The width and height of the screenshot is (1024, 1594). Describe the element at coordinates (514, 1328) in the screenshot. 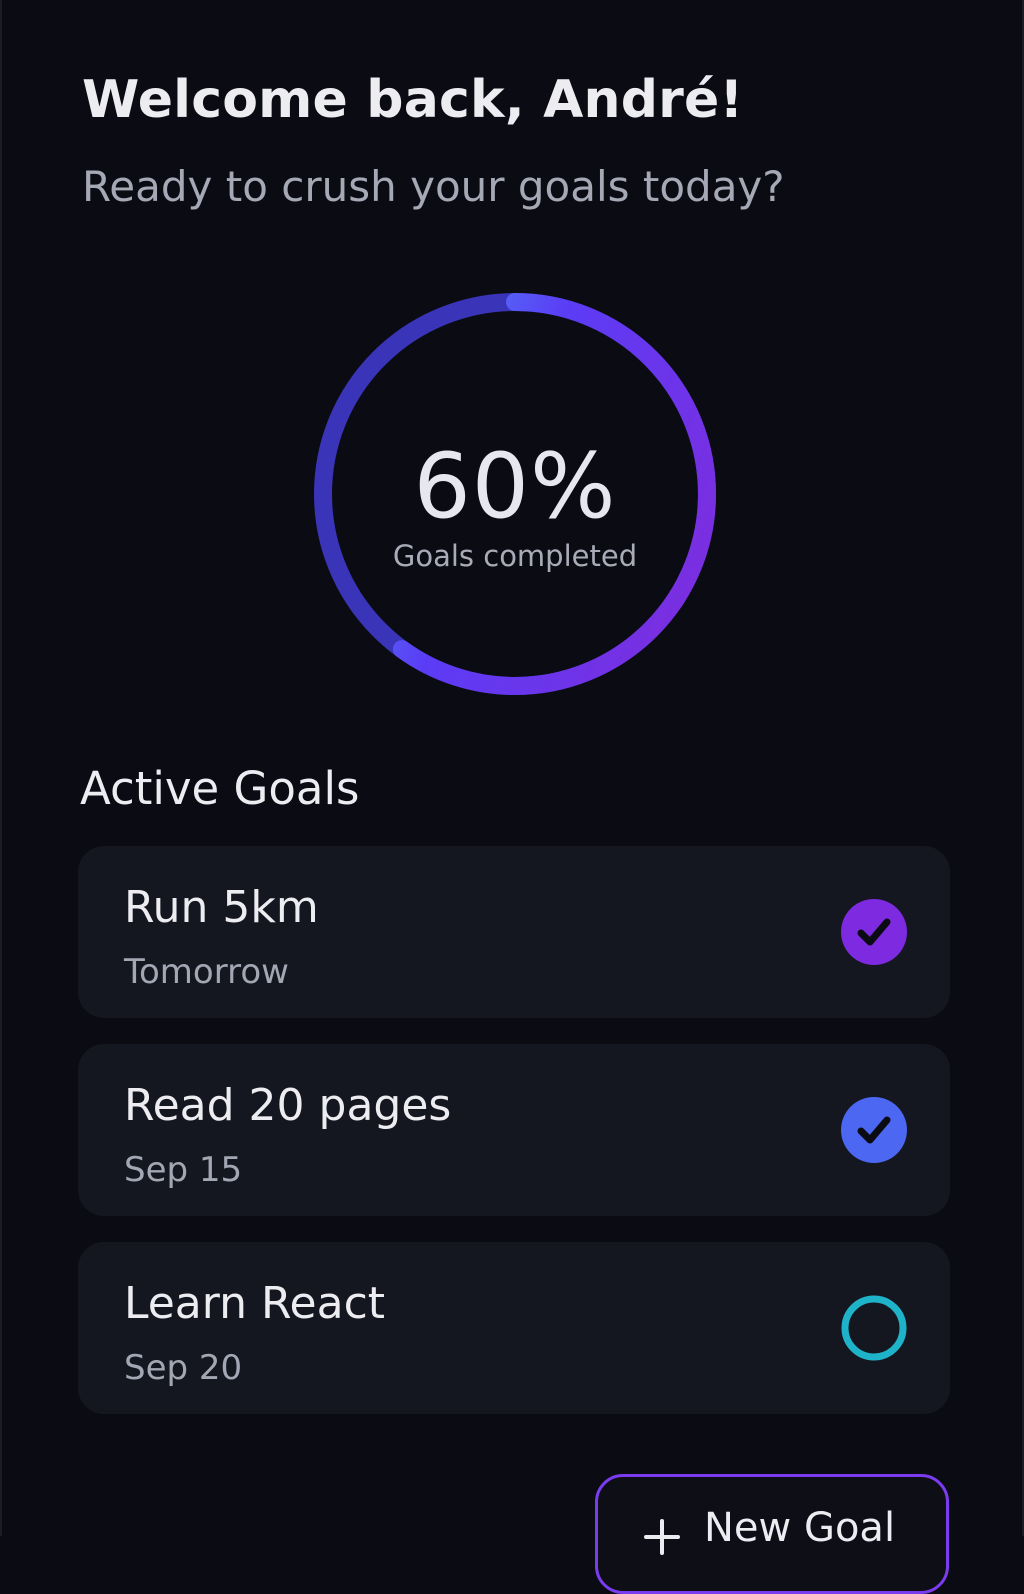

I see `goal-card: Learn React Sep 20` at that location.